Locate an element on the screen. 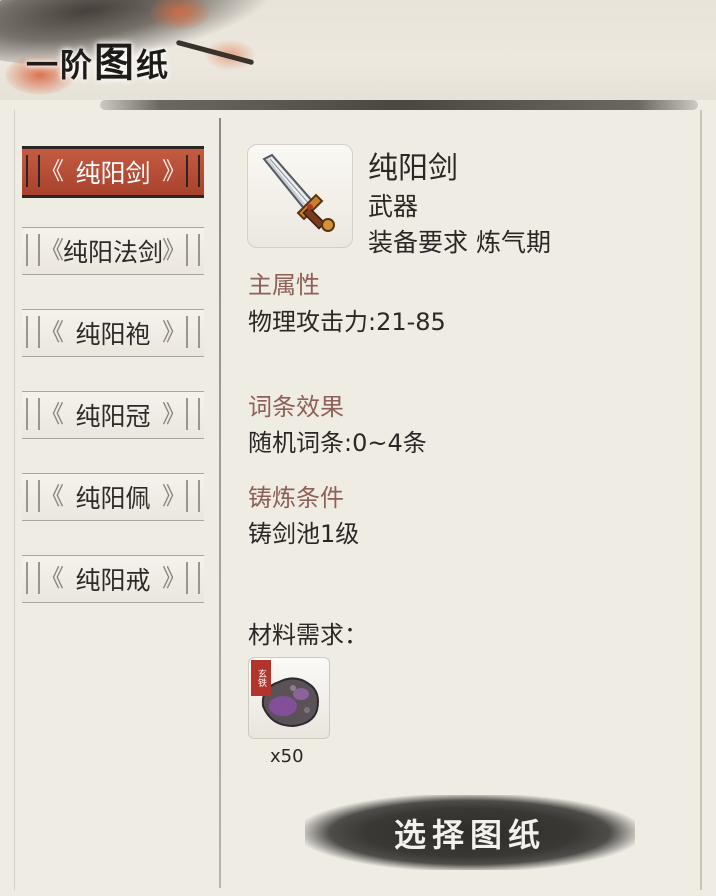 The height and width of the screenshot is (896, 716). tab-chunyang-pendant: 《 纯阳佩 》 is located at coordinates (113, 497).